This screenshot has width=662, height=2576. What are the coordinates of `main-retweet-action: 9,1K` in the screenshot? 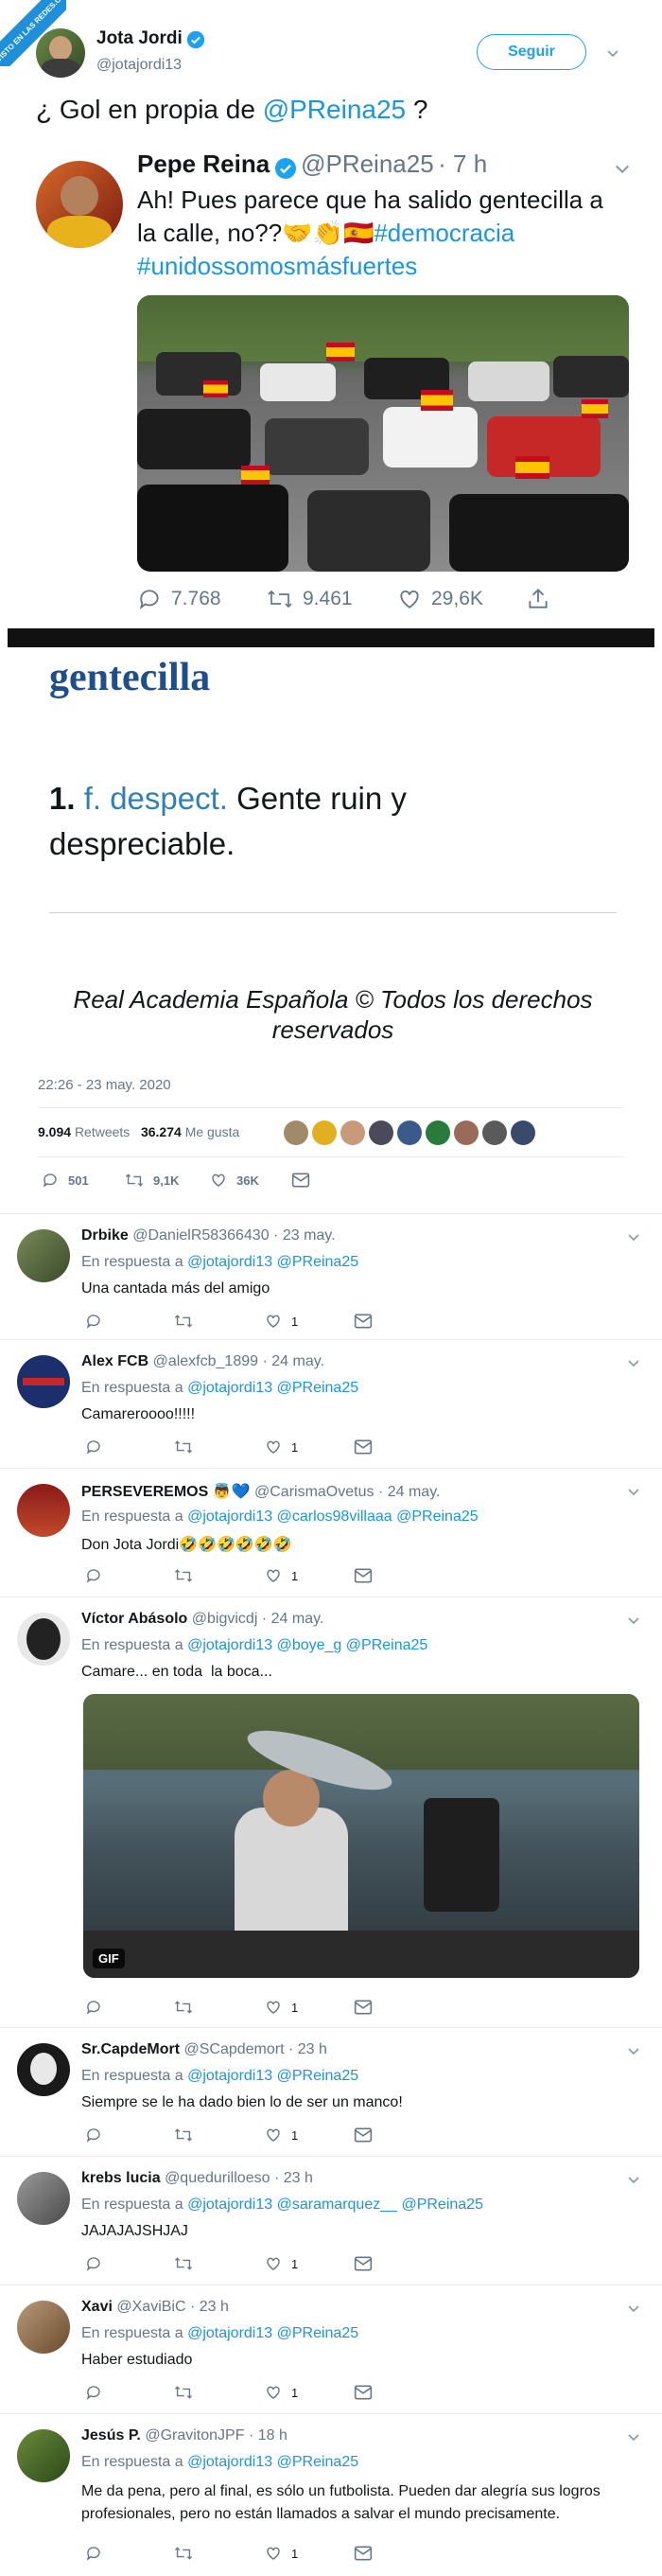 It's located at (152, 1180).